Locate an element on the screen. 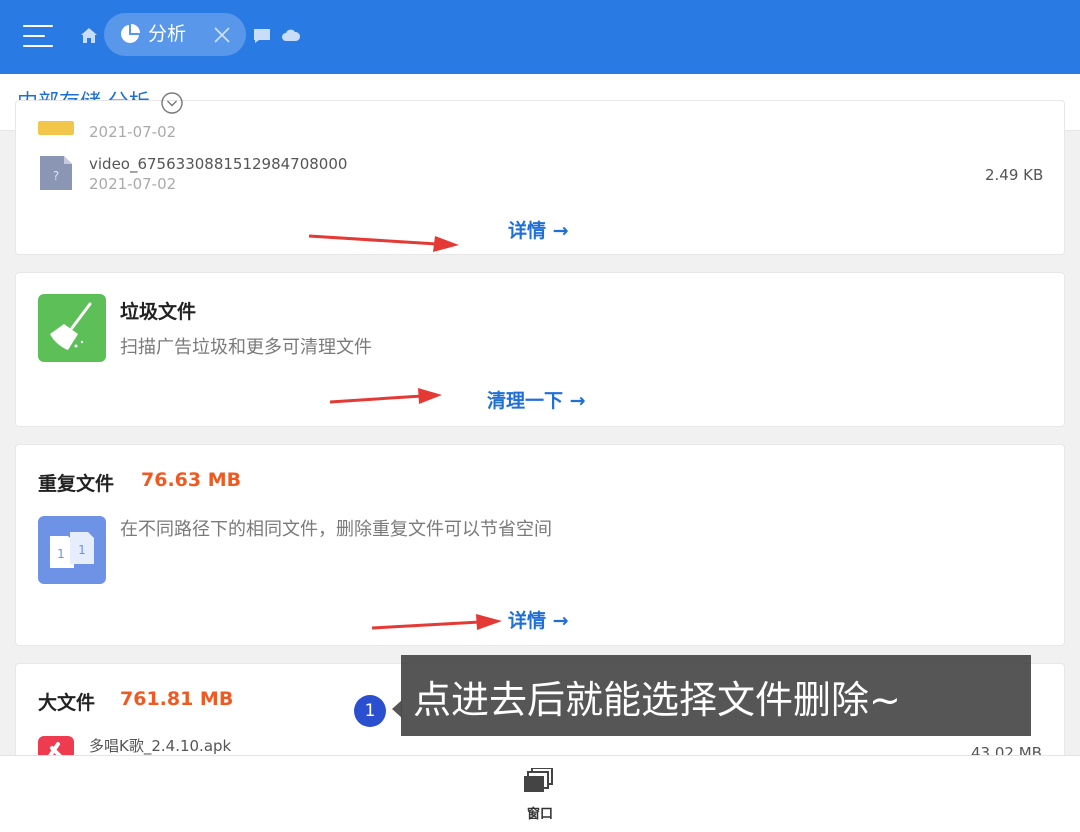  unknown-file-icon: ? is located at coordinates (56, 173).